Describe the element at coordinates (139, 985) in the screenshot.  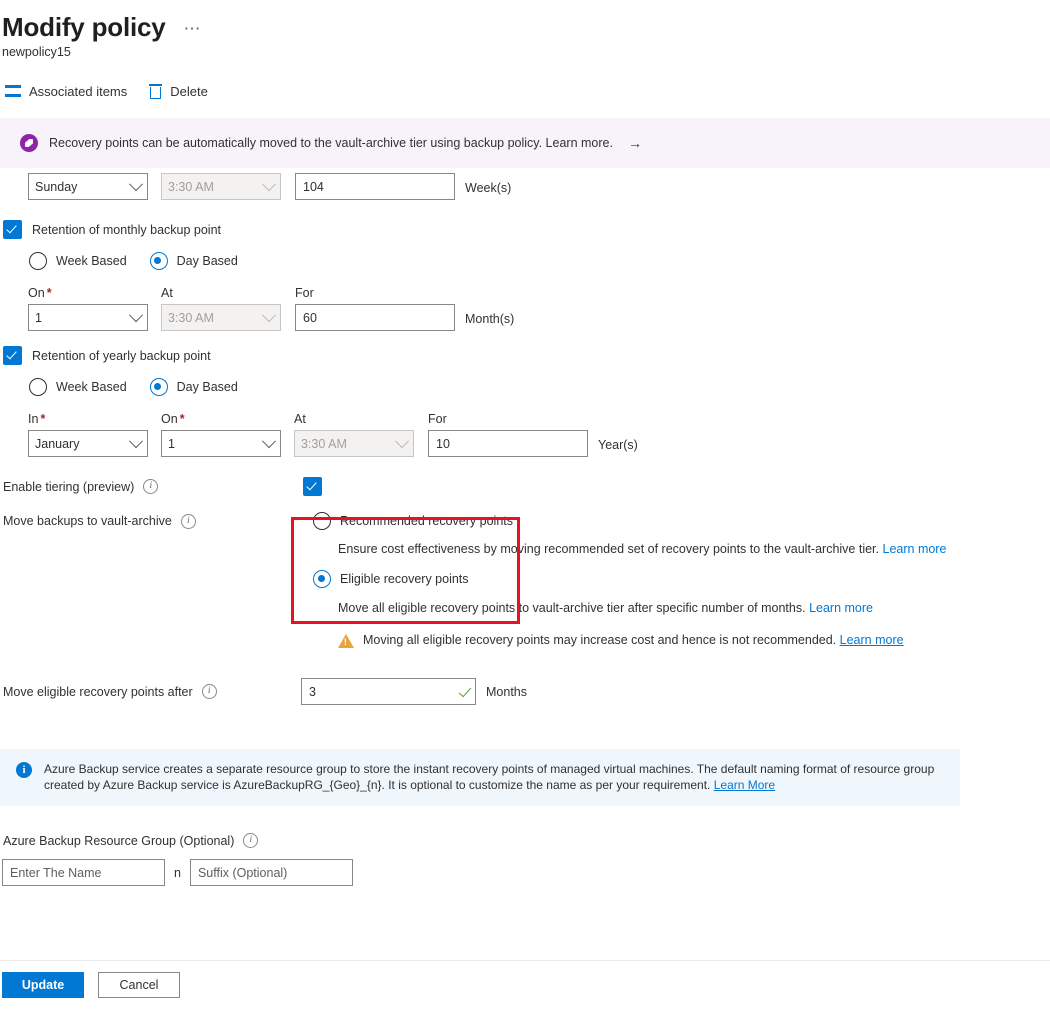
I see `cancel-button: Cancel` at that location.